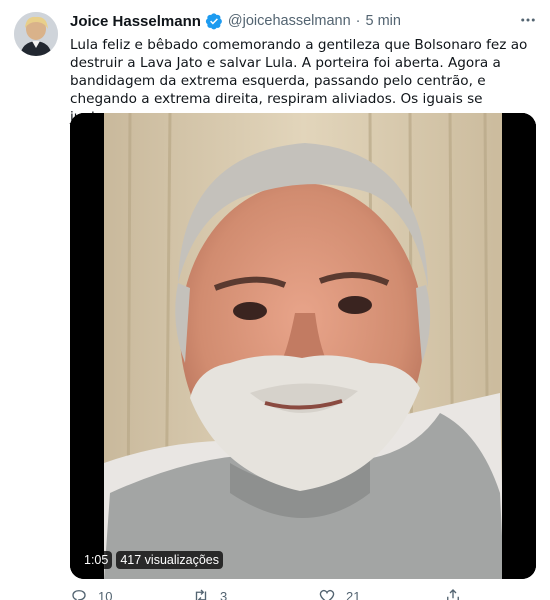 The image size is (550, 600). I want to click on author-name: Joice Hasselmann, so click(135, 21).